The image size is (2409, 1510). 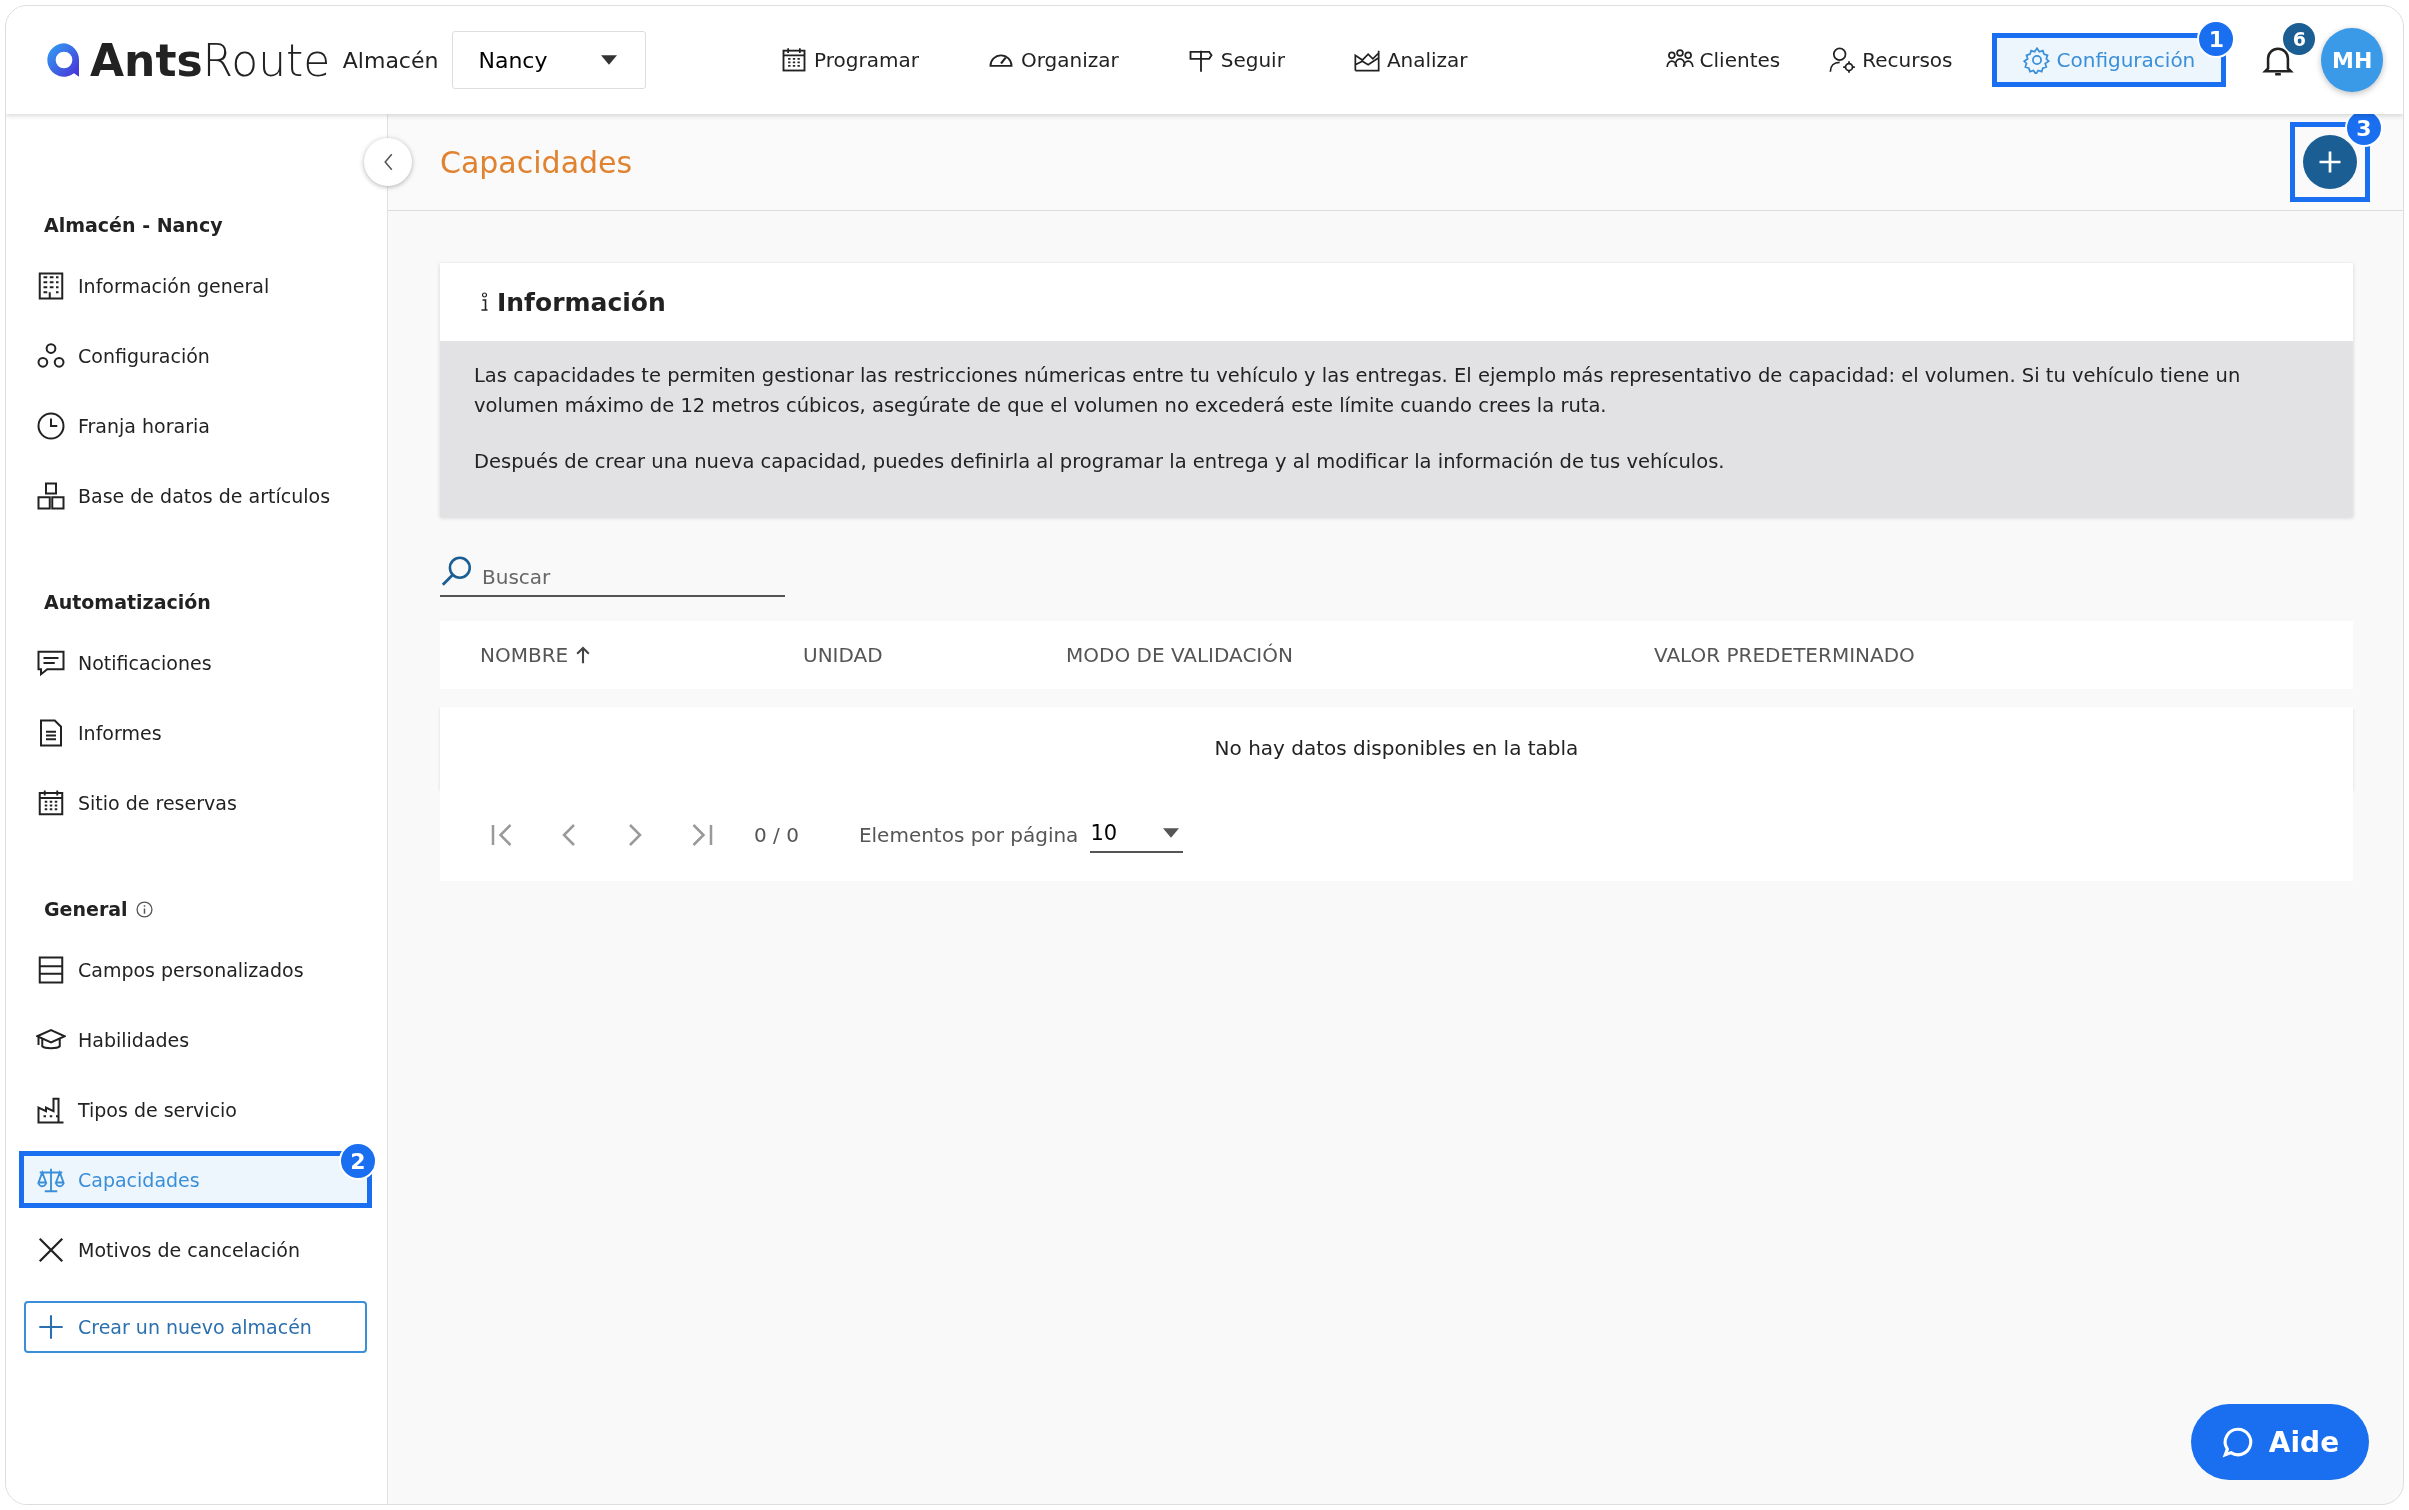 I want to click on gears-icon, so click(x=51, y=355).